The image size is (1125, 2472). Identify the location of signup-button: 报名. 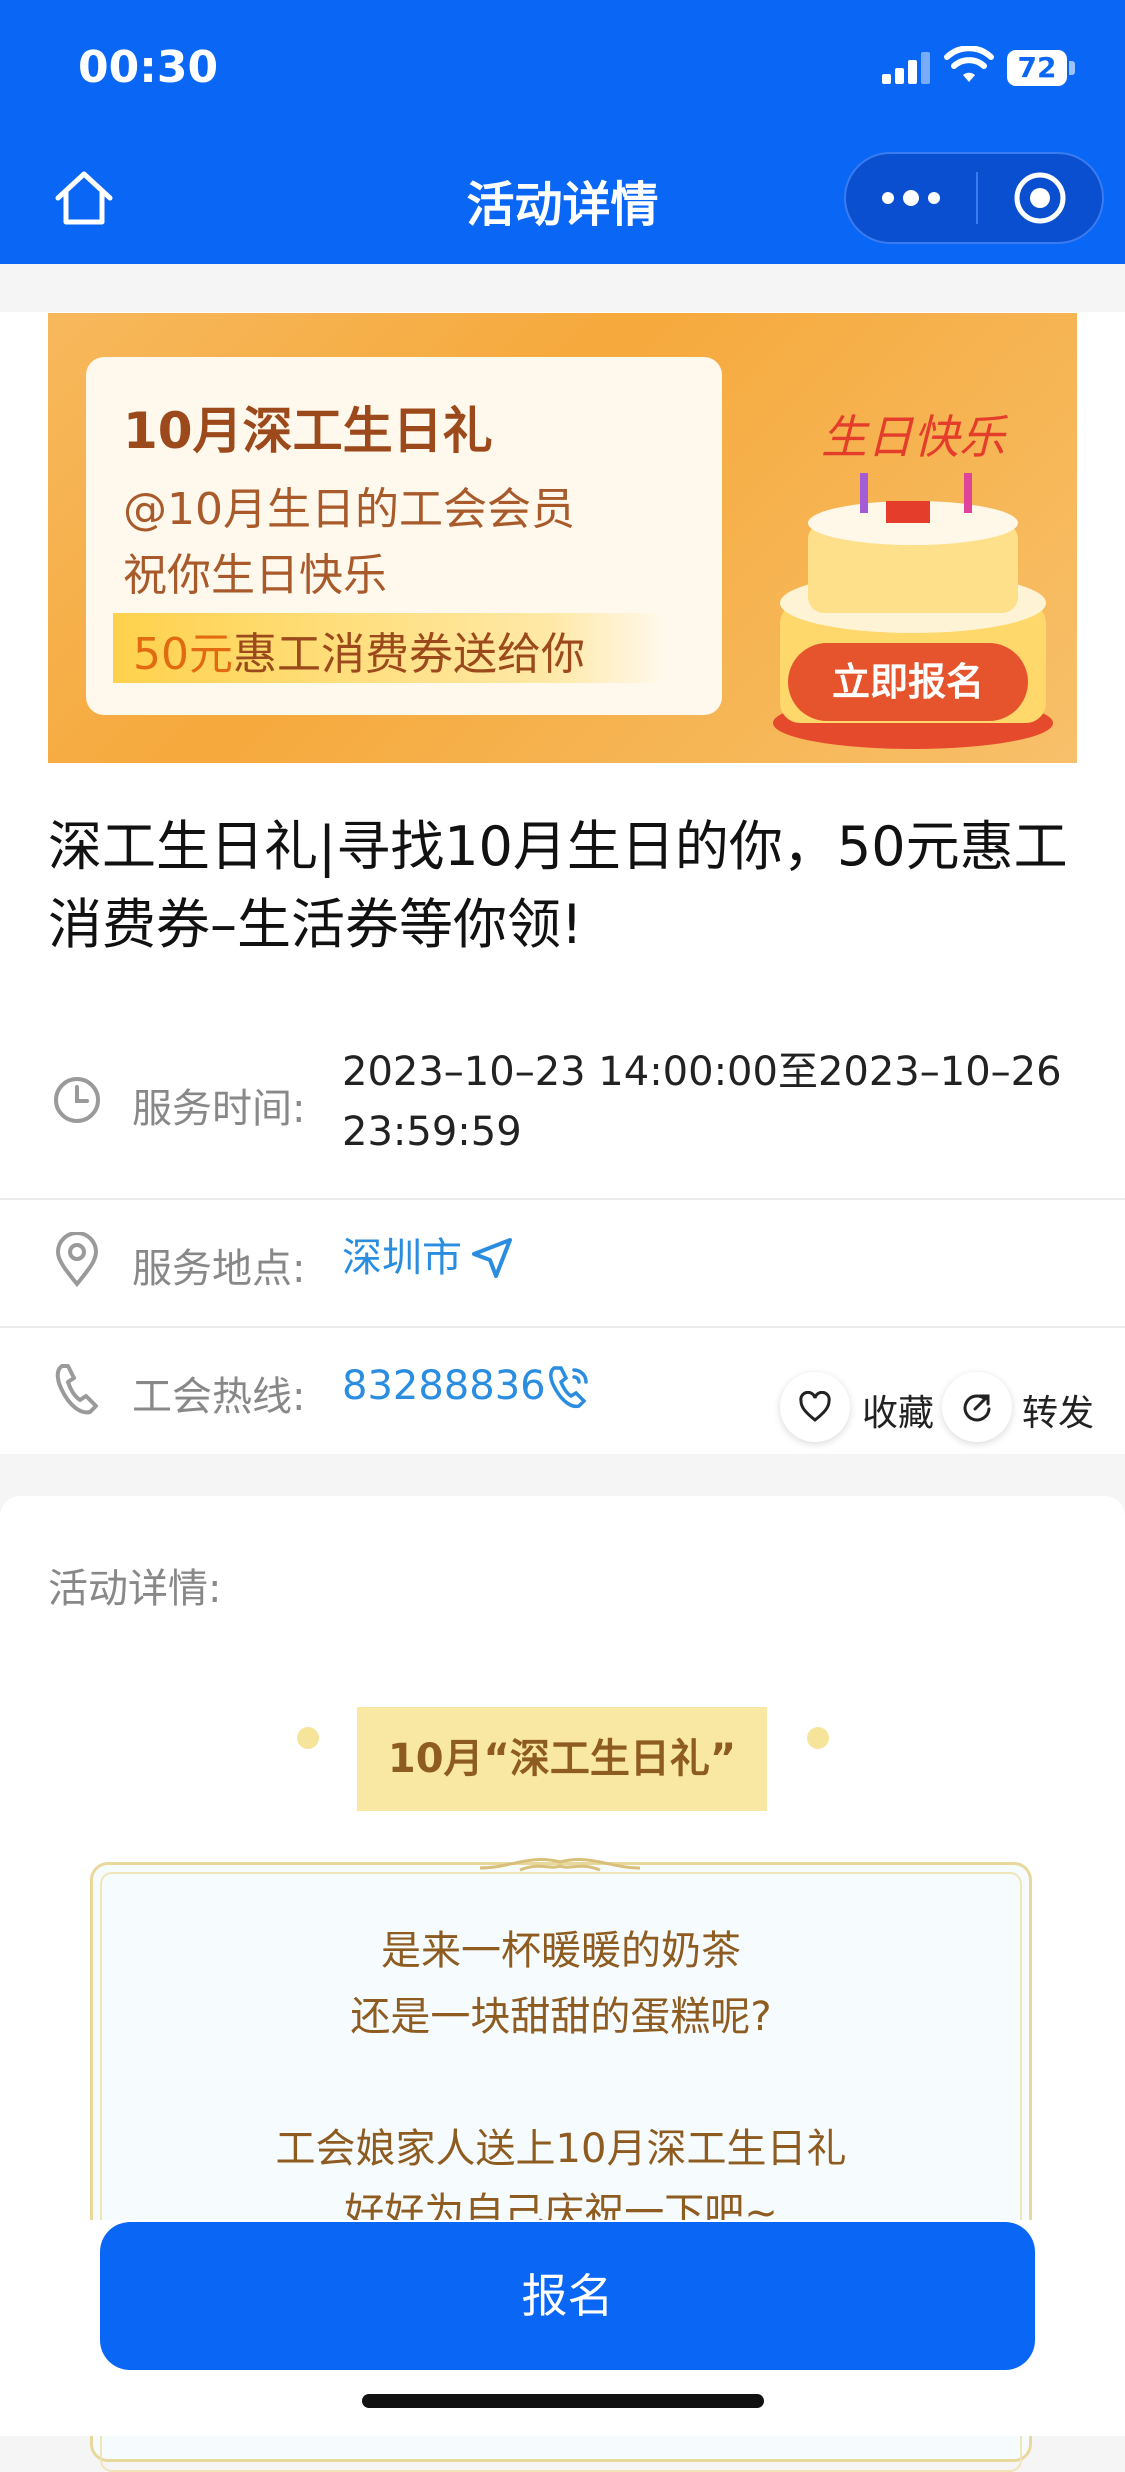
(567, 2296).